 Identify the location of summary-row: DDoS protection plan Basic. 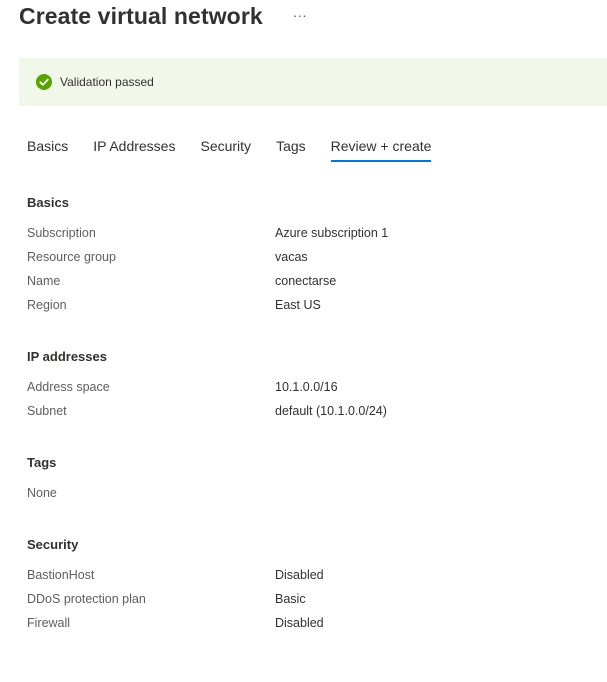
(175, 599).